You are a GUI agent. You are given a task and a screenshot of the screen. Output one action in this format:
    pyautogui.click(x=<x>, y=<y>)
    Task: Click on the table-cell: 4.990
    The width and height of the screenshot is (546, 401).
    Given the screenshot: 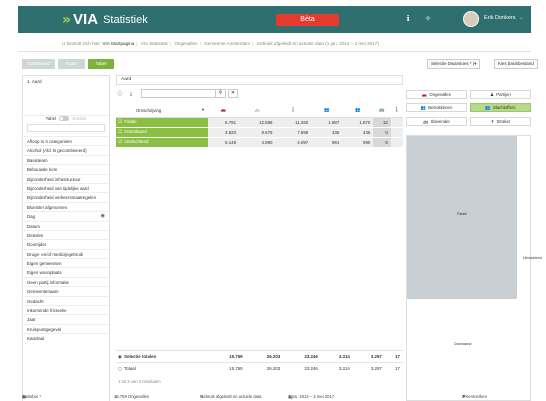 What is the action you would take?
    pyautogui.click(x=257, y=142)
    